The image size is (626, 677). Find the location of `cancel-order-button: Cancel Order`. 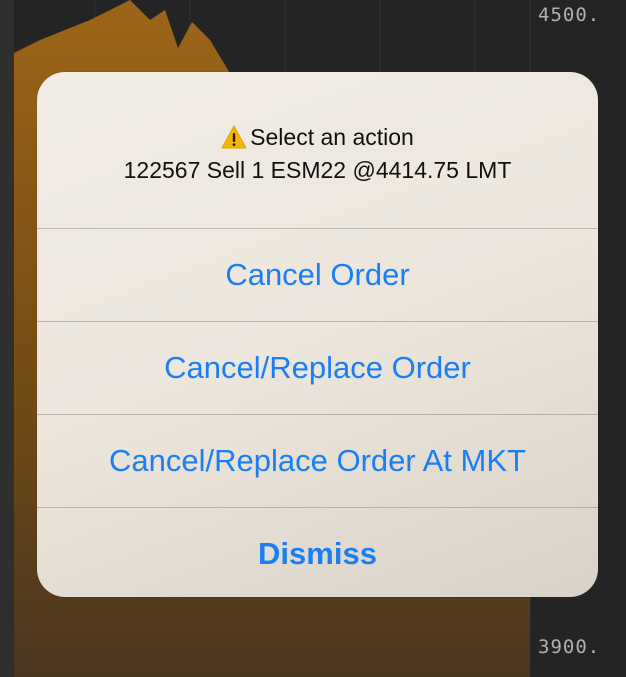

cancel-order-button: Cancel Order is located at coordinates (317, 274).